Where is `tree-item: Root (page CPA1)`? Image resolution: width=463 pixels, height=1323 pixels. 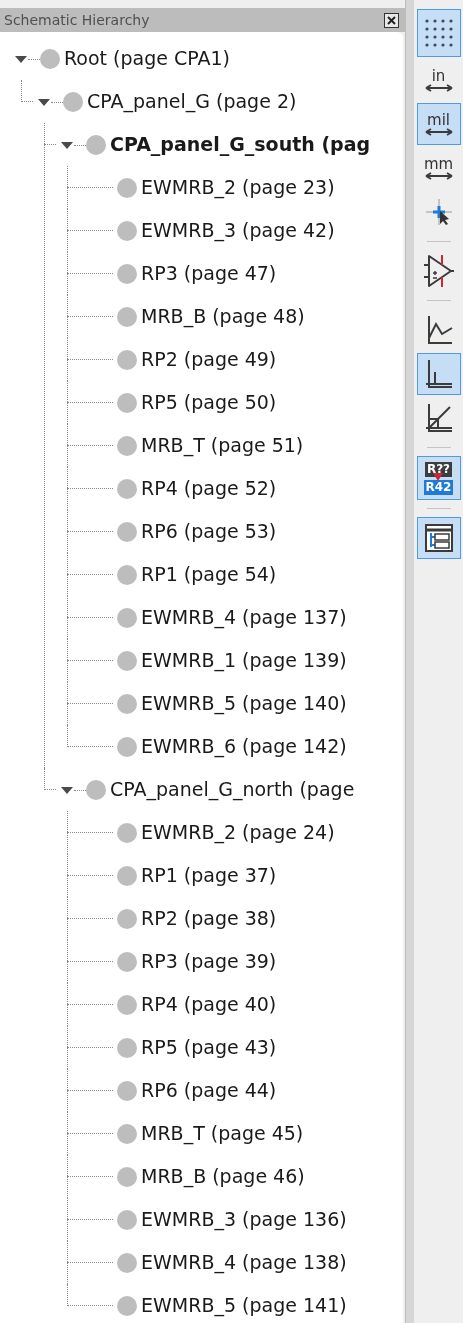
tree-item: Root (page CPA1) is located at coordinates (147, 58).